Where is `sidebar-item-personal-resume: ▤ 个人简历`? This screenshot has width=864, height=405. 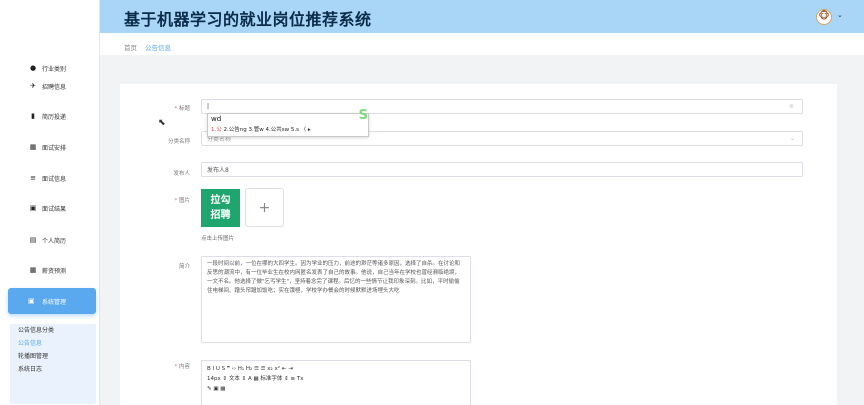 sidebar-item-personal-resume: ▤ 个人简历 is located at coordinates (50, 240).